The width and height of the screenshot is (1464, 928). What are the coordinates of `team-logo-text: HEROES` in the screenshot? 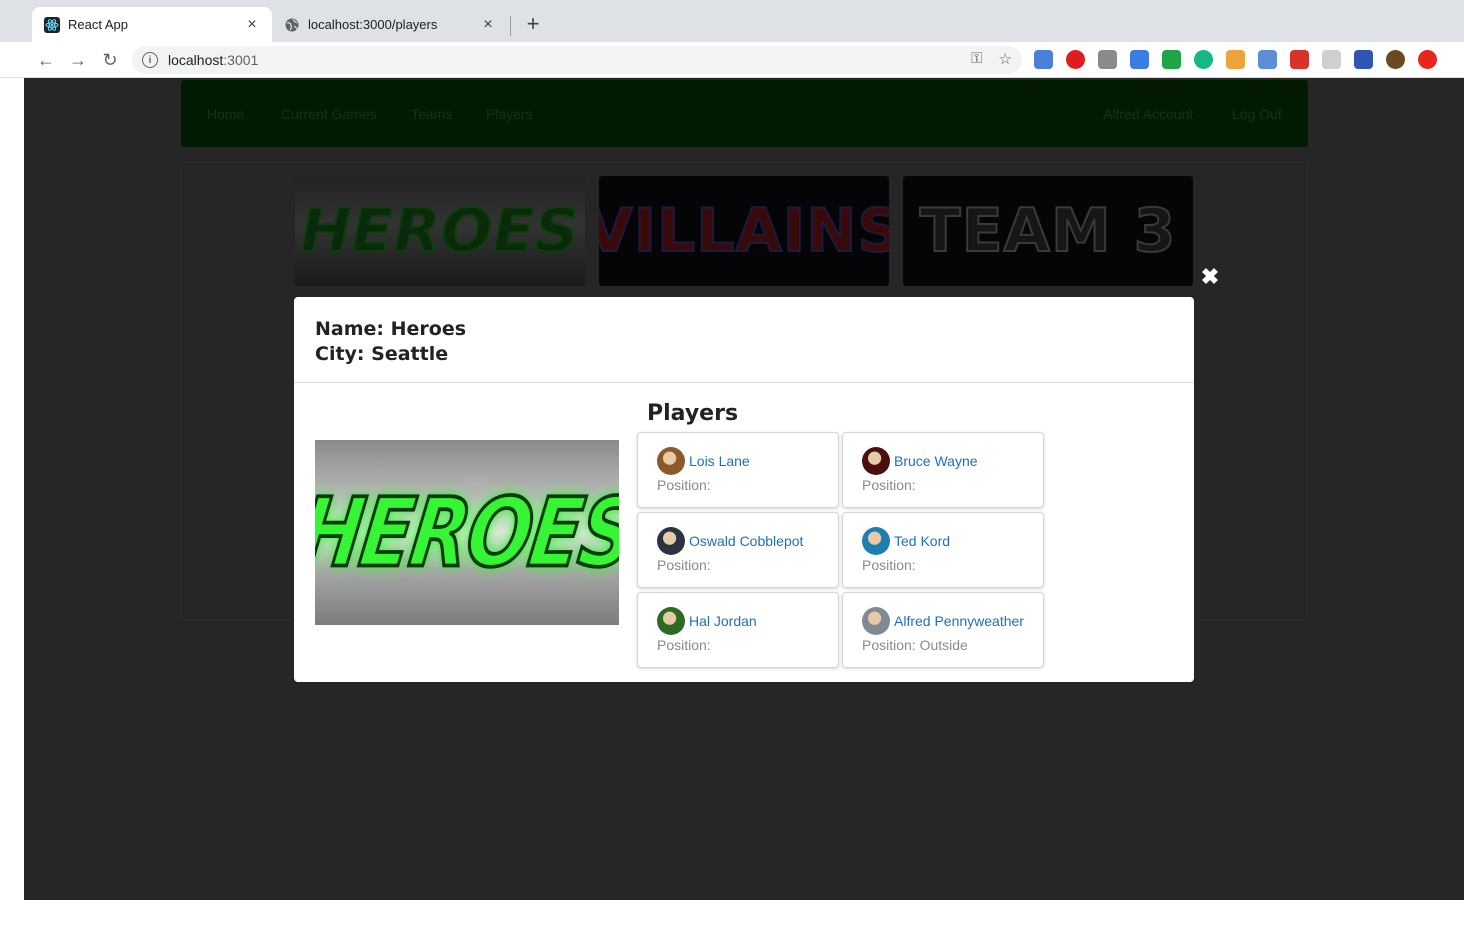 It's located at (467, 532).